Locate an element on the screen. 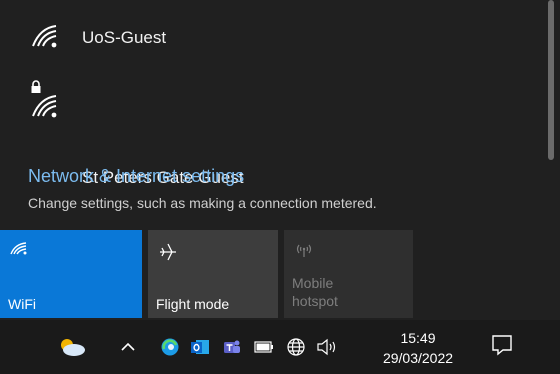  wifi-icon is located at coordinates (18, 248).